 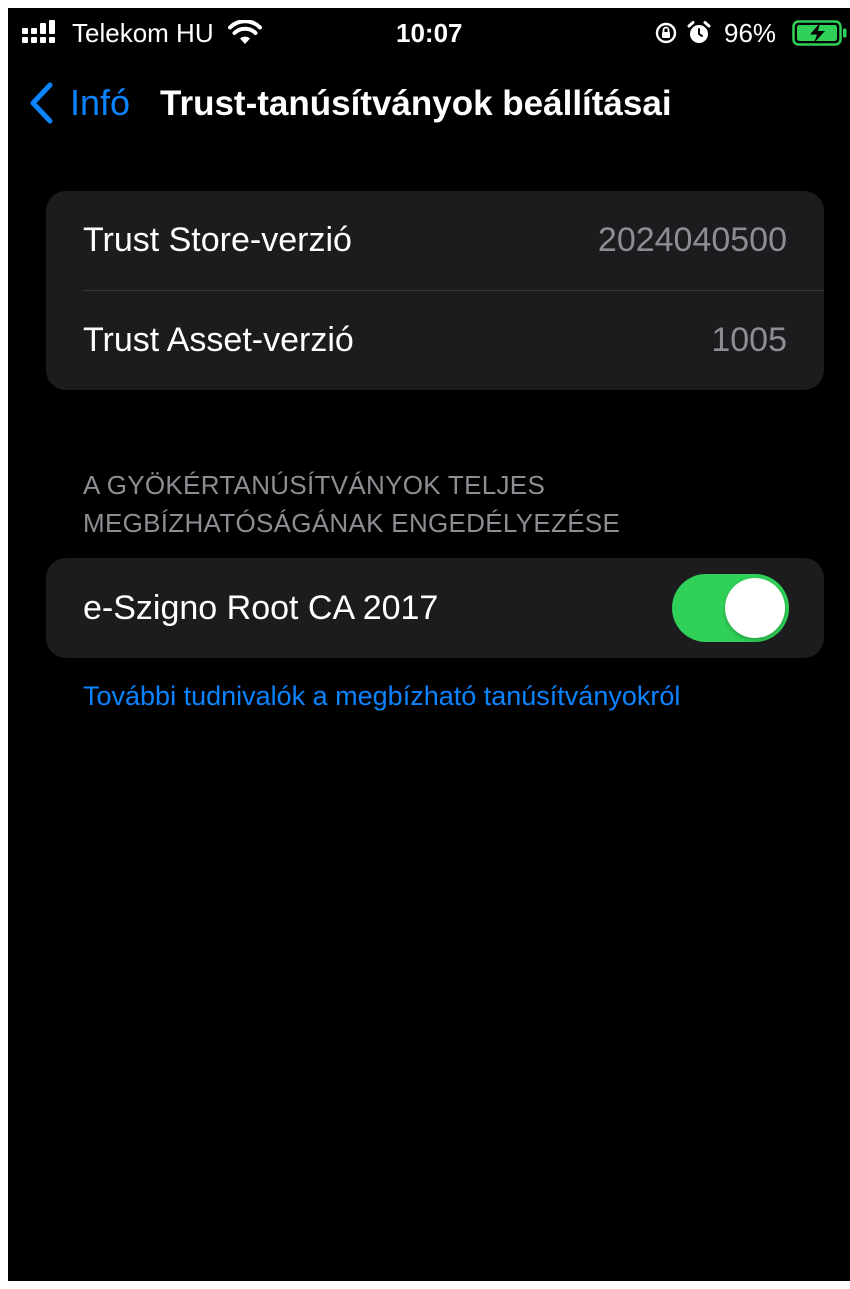 I want to click on certificate-trust-toggle, so click(x=730, y=608).